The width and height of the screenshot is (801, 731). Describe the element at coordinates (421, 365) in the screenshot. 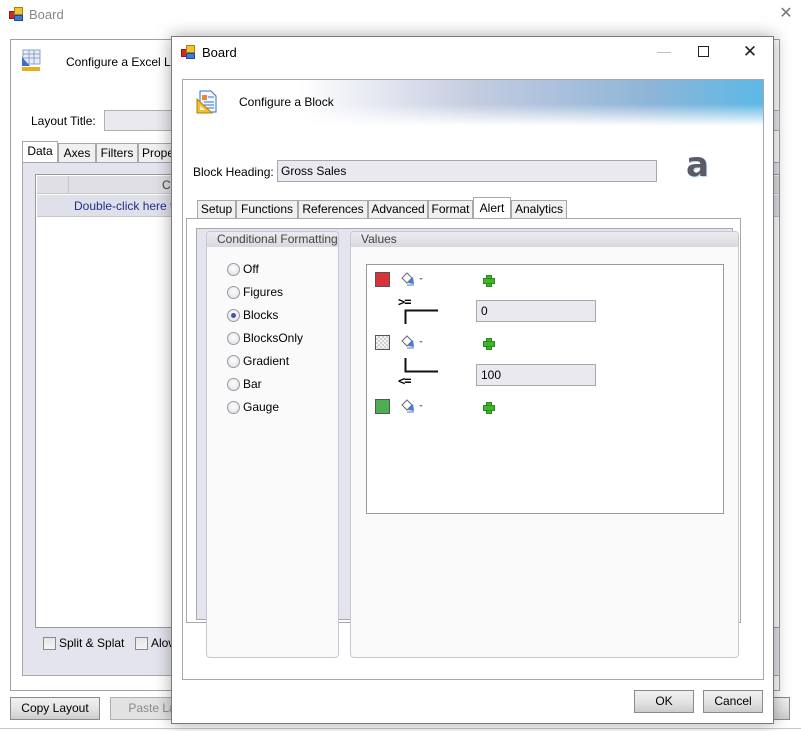

I see `range-end-bracket` at that location.